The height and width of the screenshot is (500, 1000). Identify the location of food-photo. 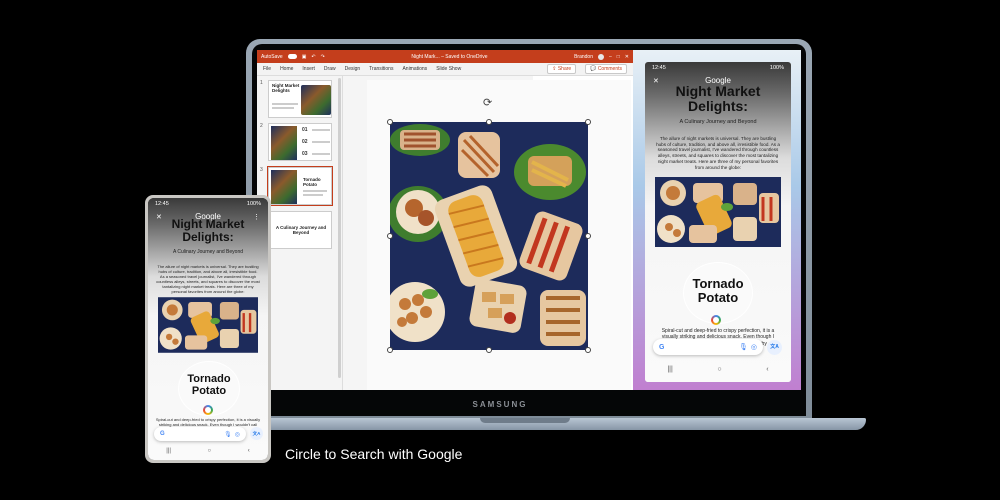
(489, 236).